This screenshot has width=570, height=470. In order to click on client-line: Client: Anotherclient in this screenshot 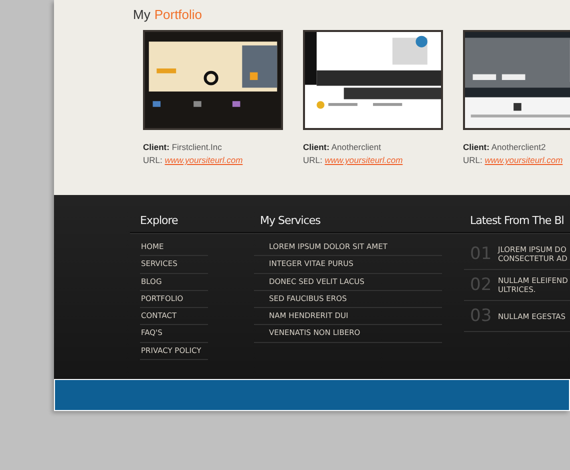, I will do `click(342, 147)`.